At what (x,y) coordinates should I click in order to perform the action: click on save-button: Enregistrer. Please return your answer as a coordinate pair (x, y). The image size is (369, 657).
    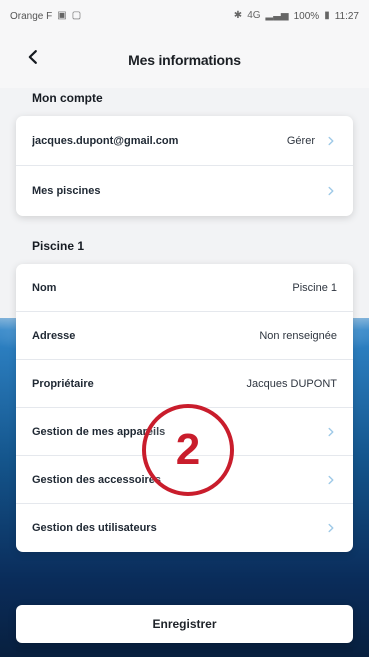
    Looking at the image, I should click on (184, 624).